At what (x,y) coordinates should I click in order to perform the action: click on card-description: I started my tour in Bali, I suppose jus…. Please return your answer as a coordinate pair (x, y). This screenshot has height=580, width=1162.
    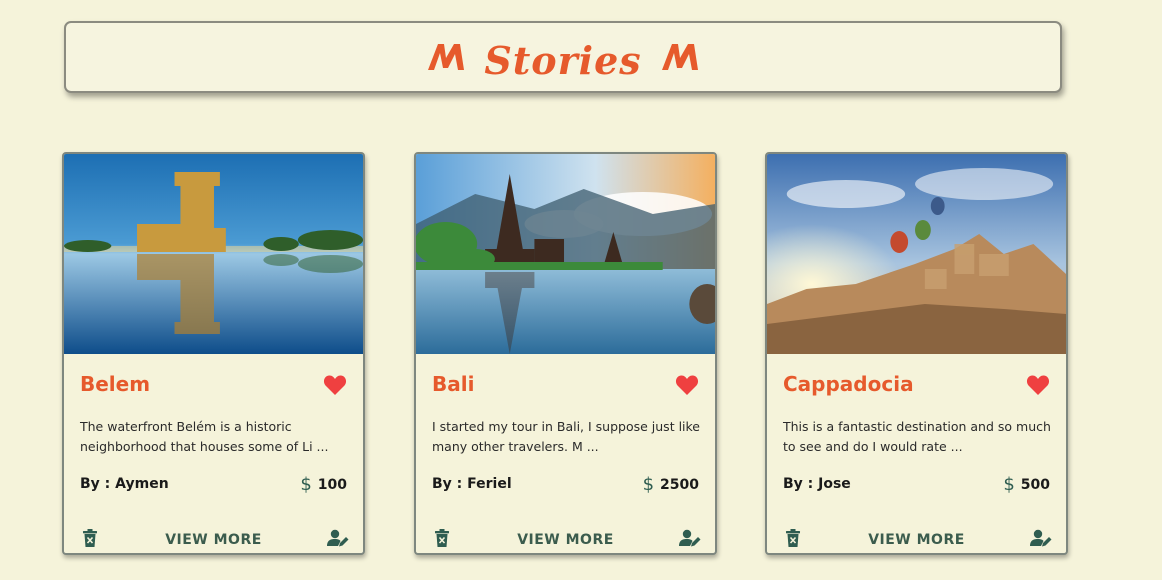
    Looking at the image, I should click on (566, 436).